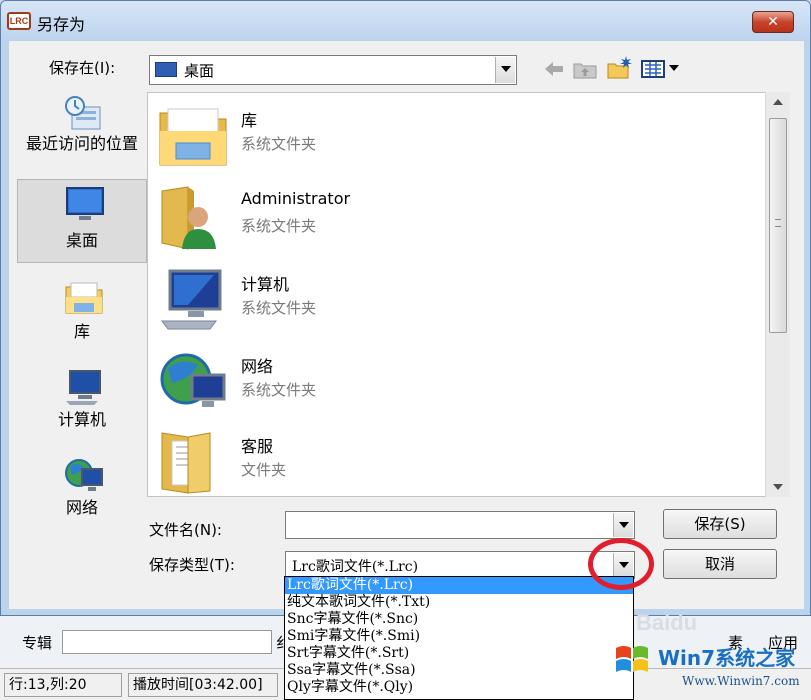  I want to click on baidu-watermark: Baidu, so click(667, 622).